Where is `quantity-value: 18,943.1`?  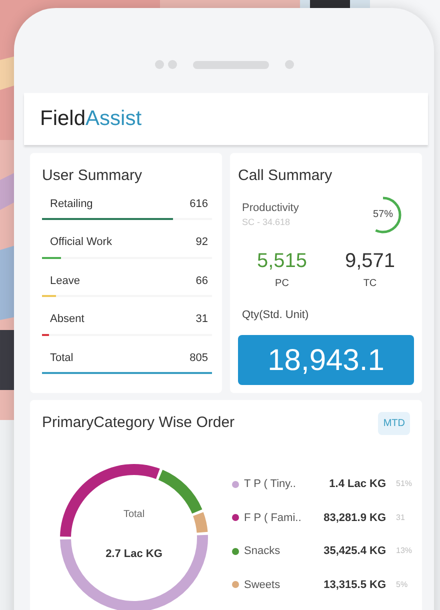 quantity-value: 18,943.1 is located at coordinates (326, 360).